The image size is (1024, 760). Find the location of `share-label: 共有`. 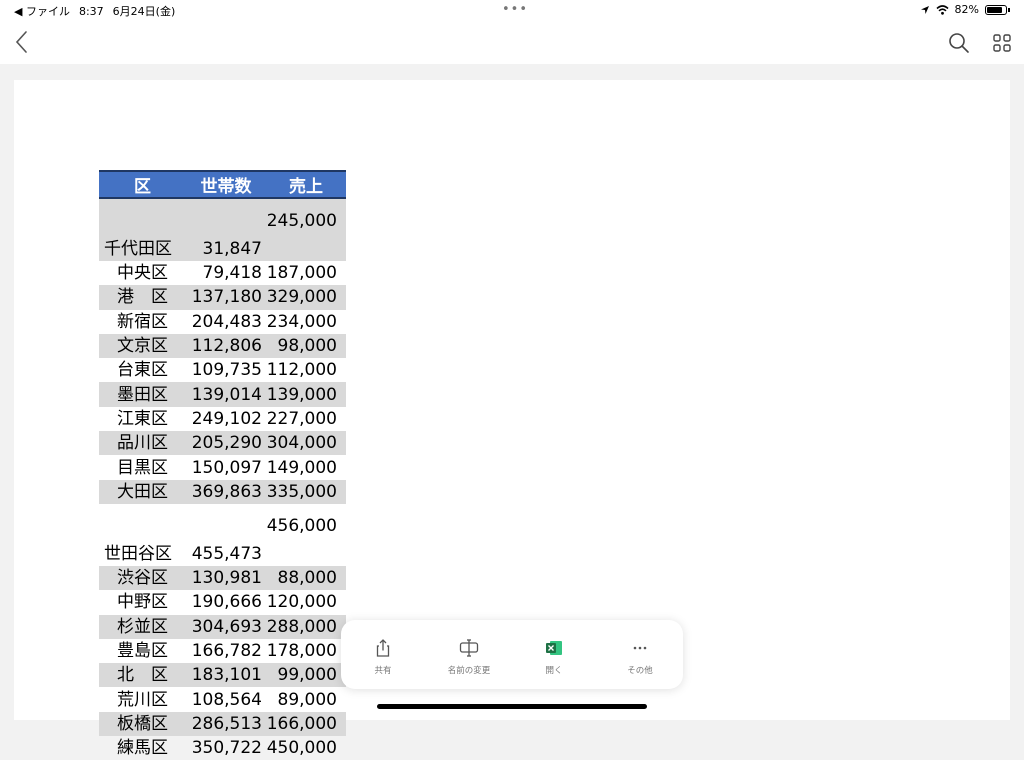

share-label: 共有 is located at coordinates (383, 671).